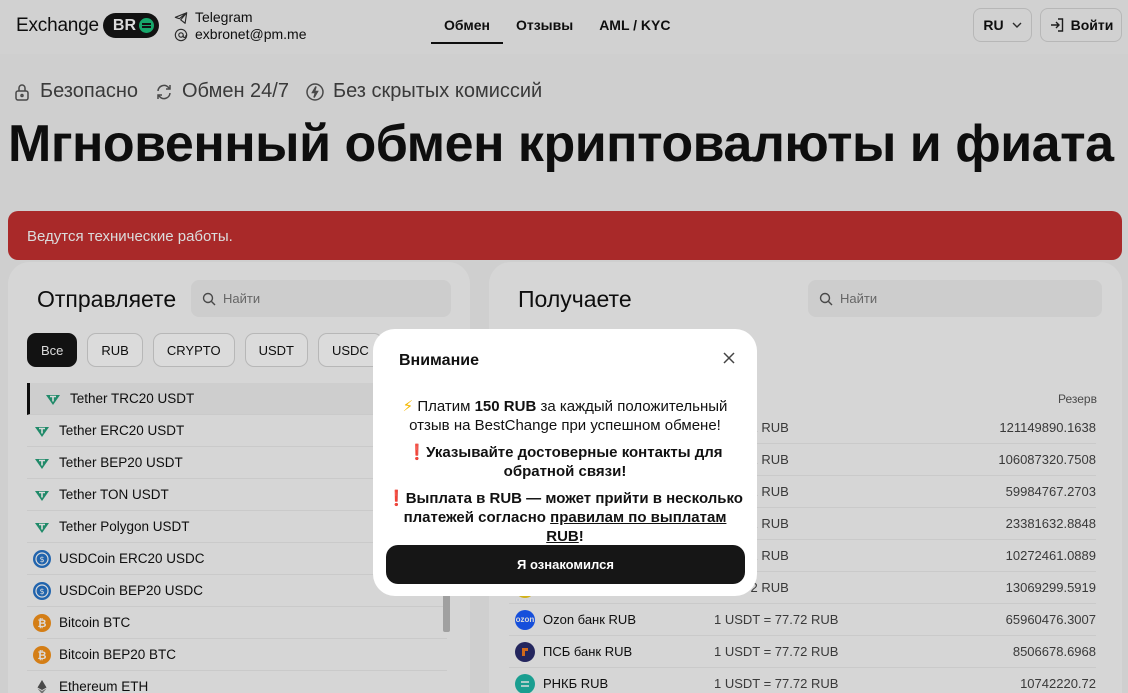  I want to click on acknowledge-button: Я ознакомился, so click(565, 564).